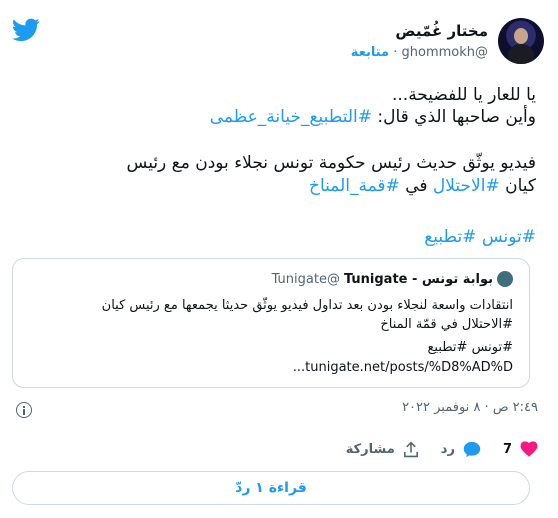 This screenshot has height=518, width=558. Describe the element at coordinates (271, 488) in the screenshot. I see `read-replies-button: قراءة ١ ردّ` at that location.